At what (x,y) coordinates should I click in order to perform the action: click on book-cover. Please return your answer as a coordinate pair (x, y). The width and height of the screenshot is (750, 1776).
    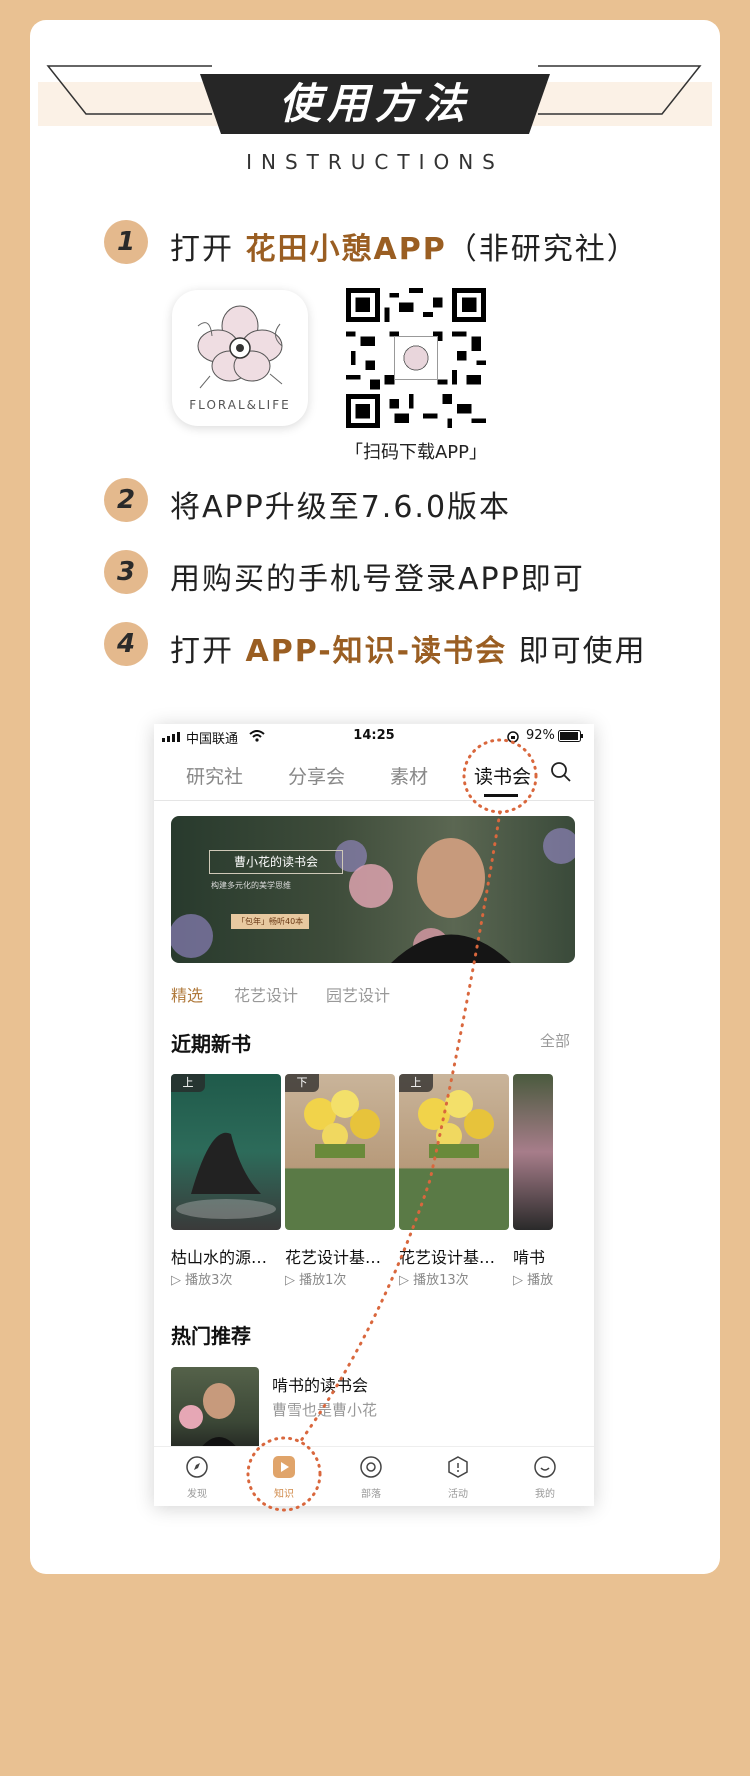
    Looking at the image, I should click on (533, 1152).